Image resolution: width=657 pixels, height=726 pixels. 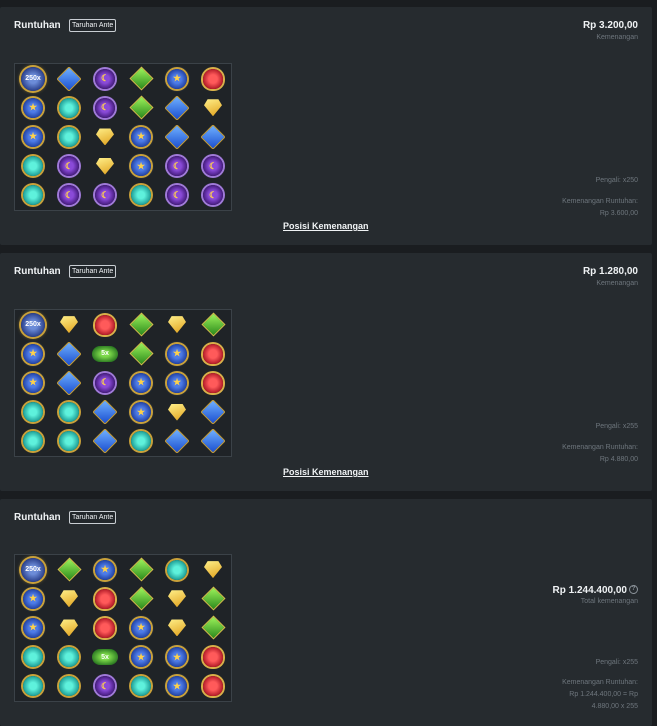 What do you see at coordinates (633, 589) in the screenshot?
I see `info-icon: ?` at bounding box center [633, 589].